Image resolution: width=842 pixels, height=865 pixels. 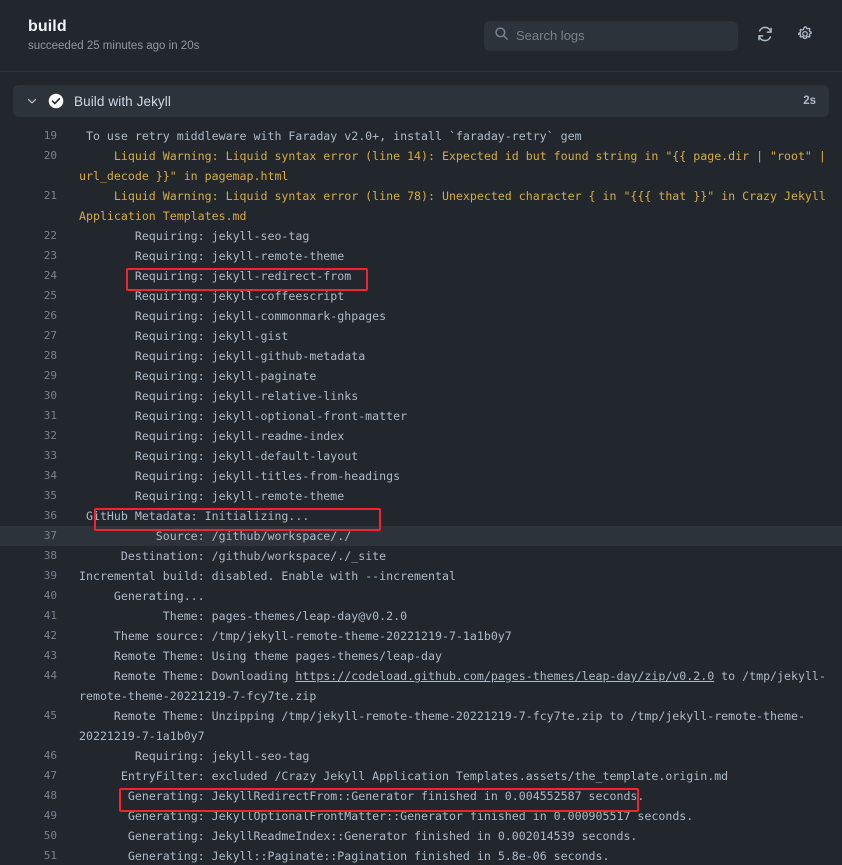 I want to click on log-line-number: 46, so click(x=50, y=755).